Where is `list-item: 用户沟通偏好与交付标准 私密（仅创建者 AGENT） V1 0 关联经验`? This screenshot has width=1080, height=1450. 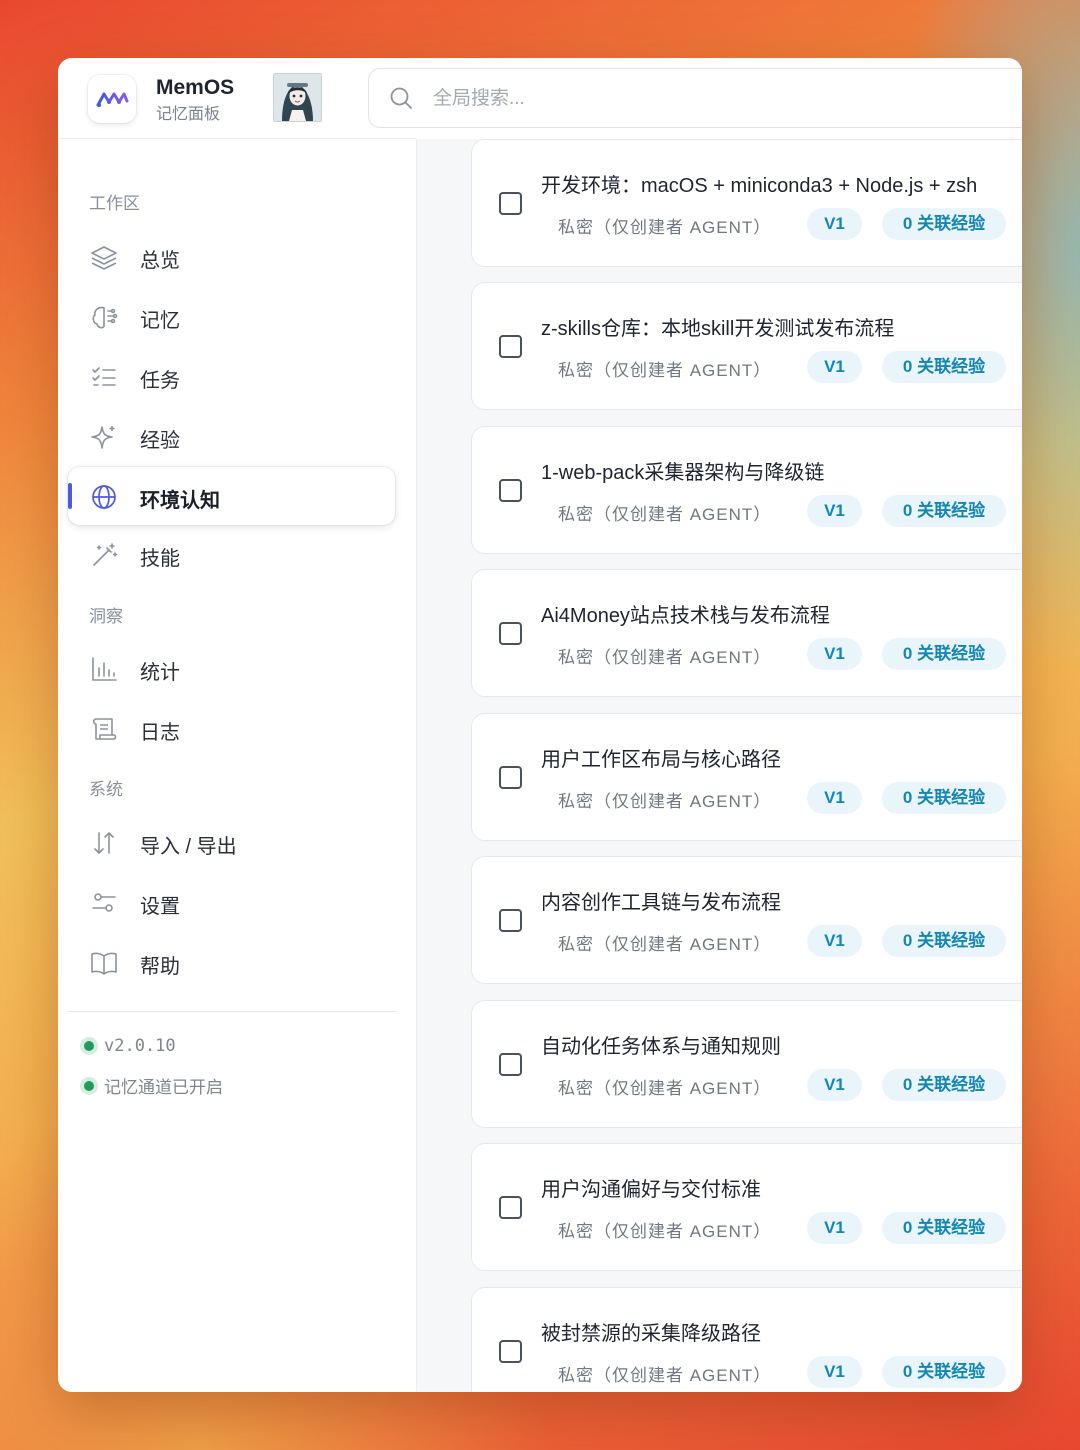 list-item: 用户沟通偏好与交付标准 私密（仅创建者 AGENT） V1 0 关联经验 is located at coordinates (746, 1207).